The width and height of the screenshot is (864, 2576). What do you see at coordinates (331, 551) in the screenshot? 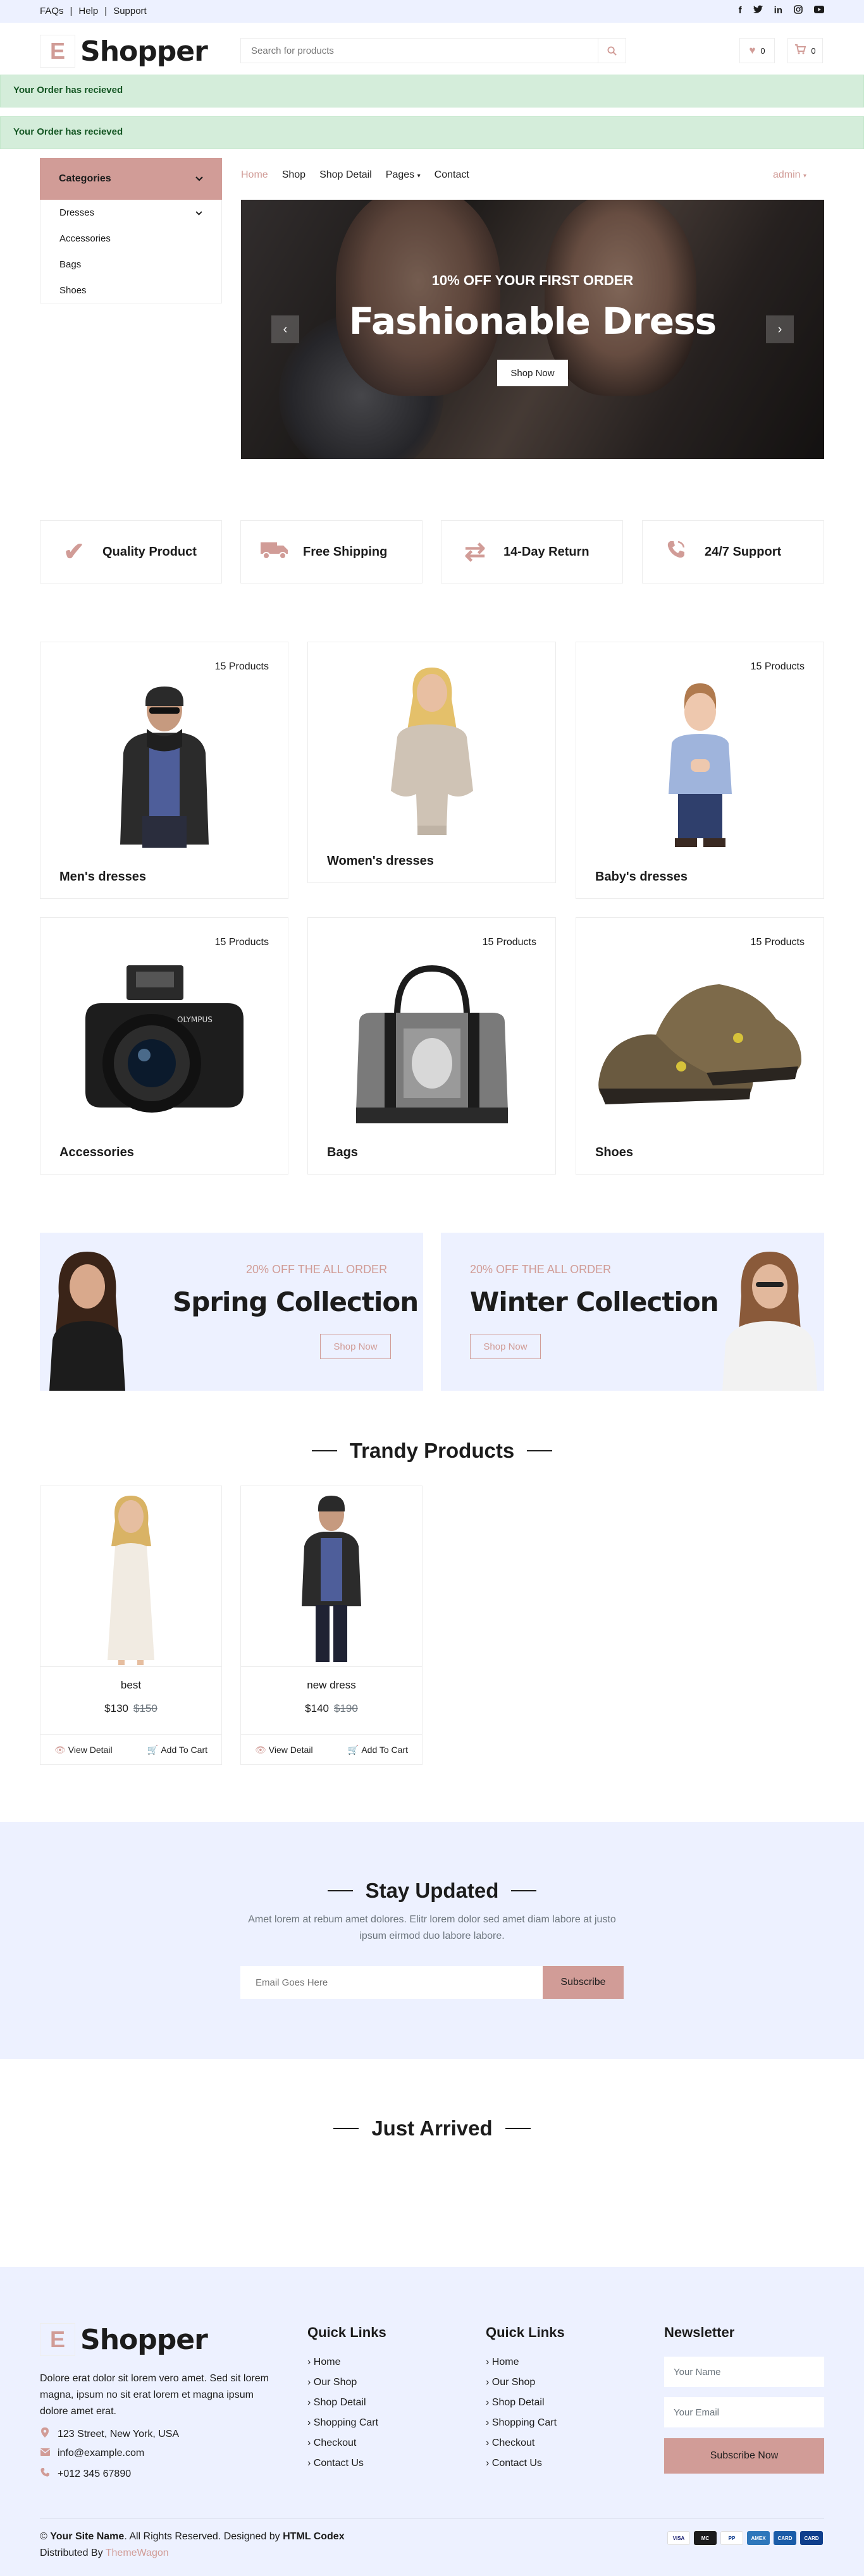
I see `feature-shipping: Free Shipping` at bounding box center [331, 551].